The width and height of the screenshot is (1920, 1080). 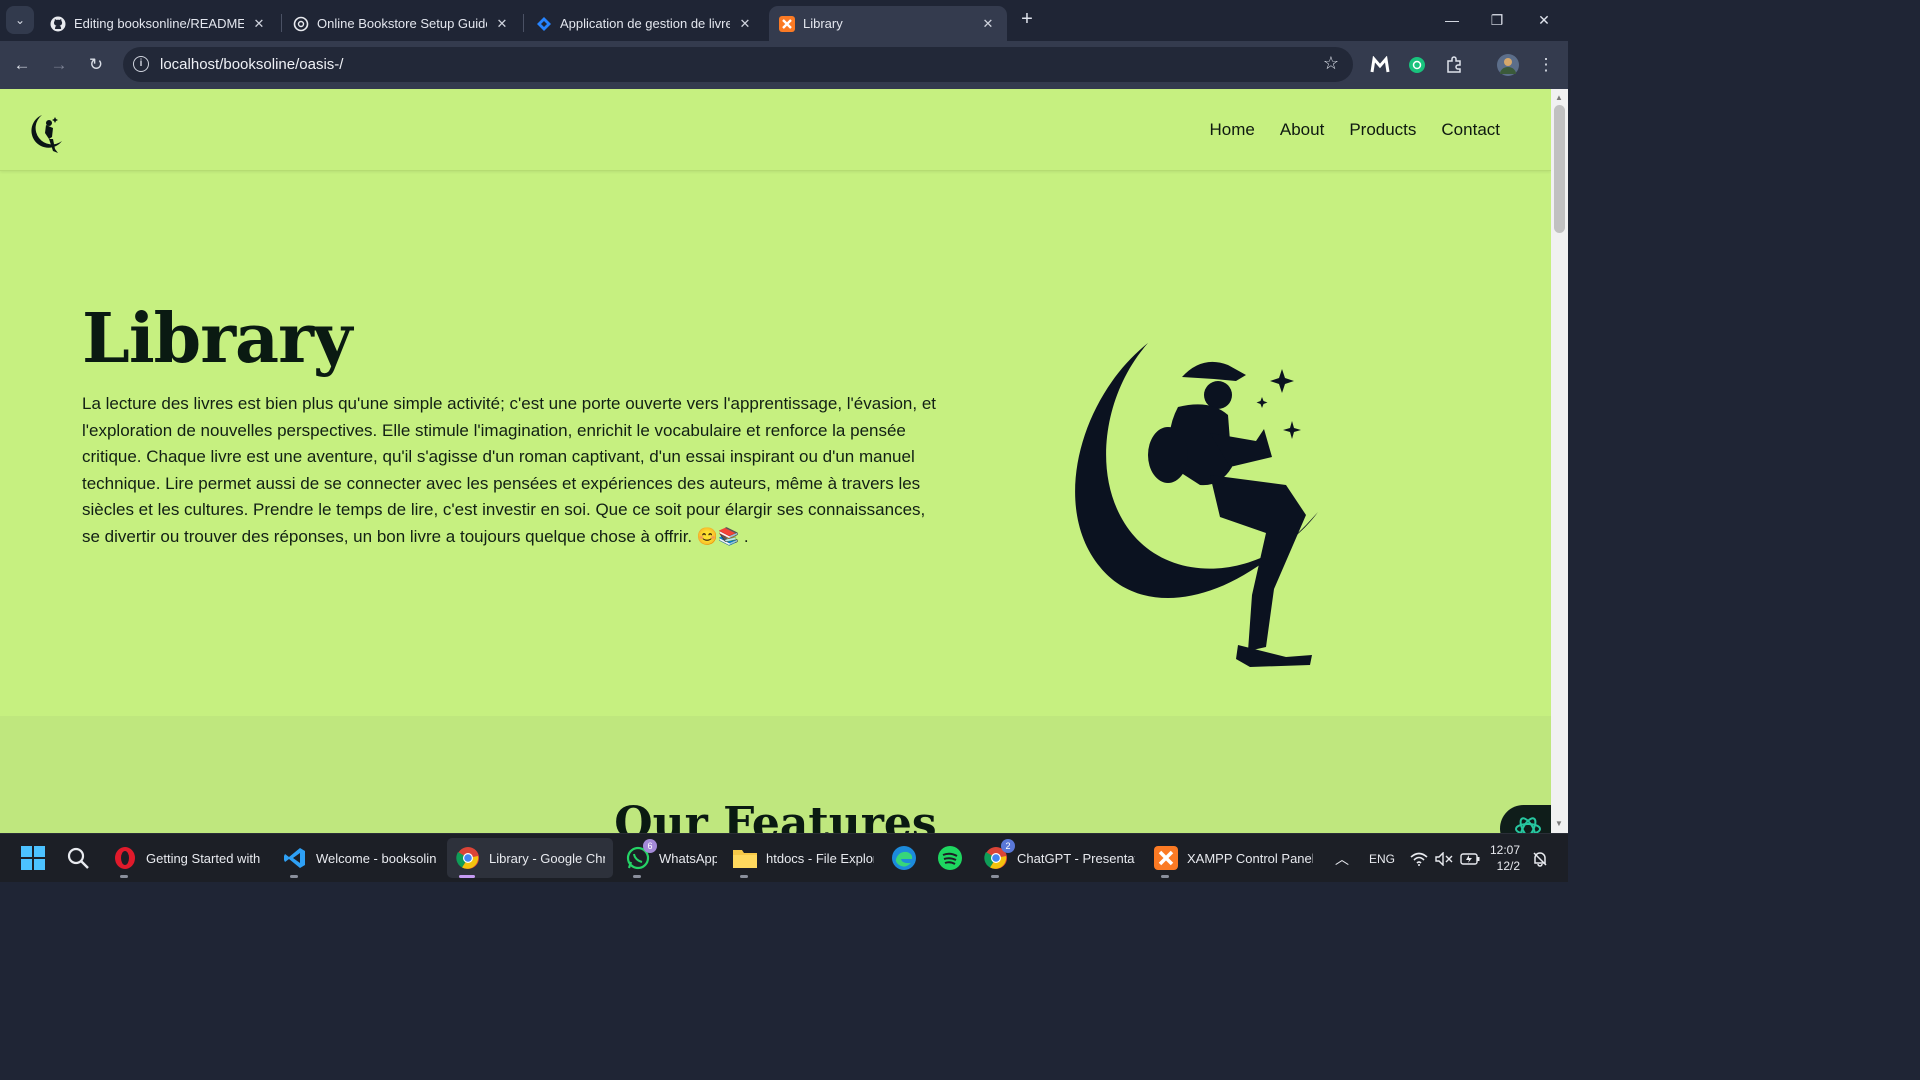 I want to click on tab-bookstore-guide: Online Bookstore Setup Guide ✕, so click(x=402, y=23).